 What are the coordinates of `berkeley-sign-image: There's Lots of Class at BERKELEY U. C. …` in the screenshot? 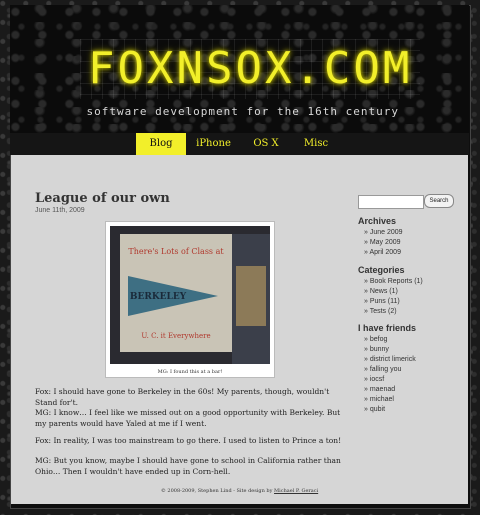 It's located at (190, 295).